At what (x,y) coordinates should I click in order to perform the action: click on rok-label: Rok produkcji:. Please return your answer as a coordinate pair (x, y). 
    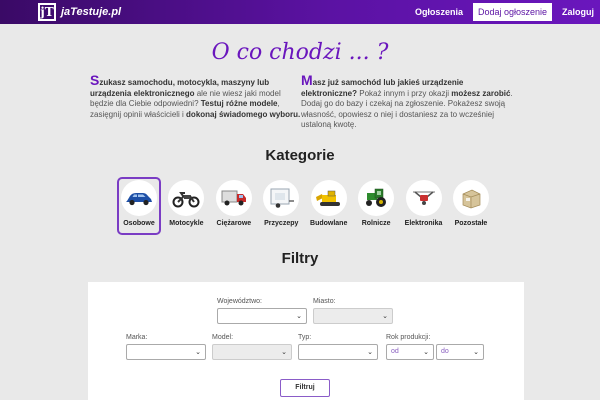
    Looking at the image, I should click on (408, 337).